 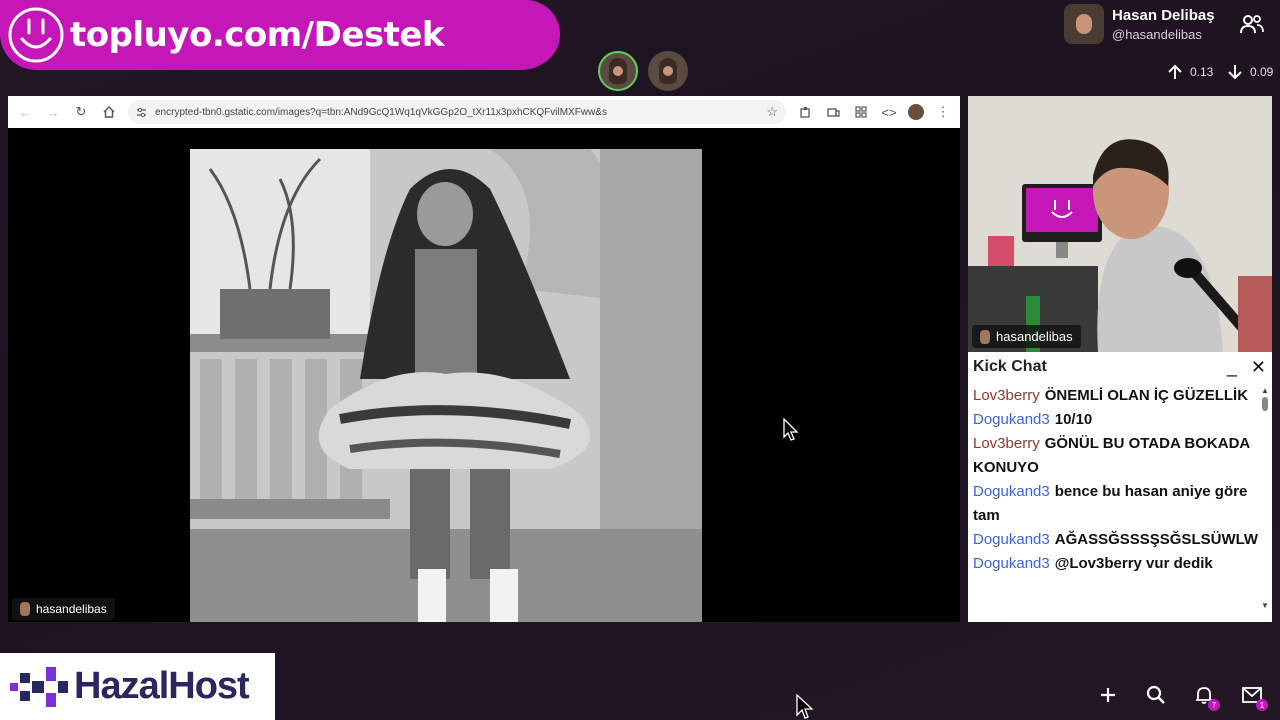 I want to click on scroll-thumb, so click(x=1265, y=404).